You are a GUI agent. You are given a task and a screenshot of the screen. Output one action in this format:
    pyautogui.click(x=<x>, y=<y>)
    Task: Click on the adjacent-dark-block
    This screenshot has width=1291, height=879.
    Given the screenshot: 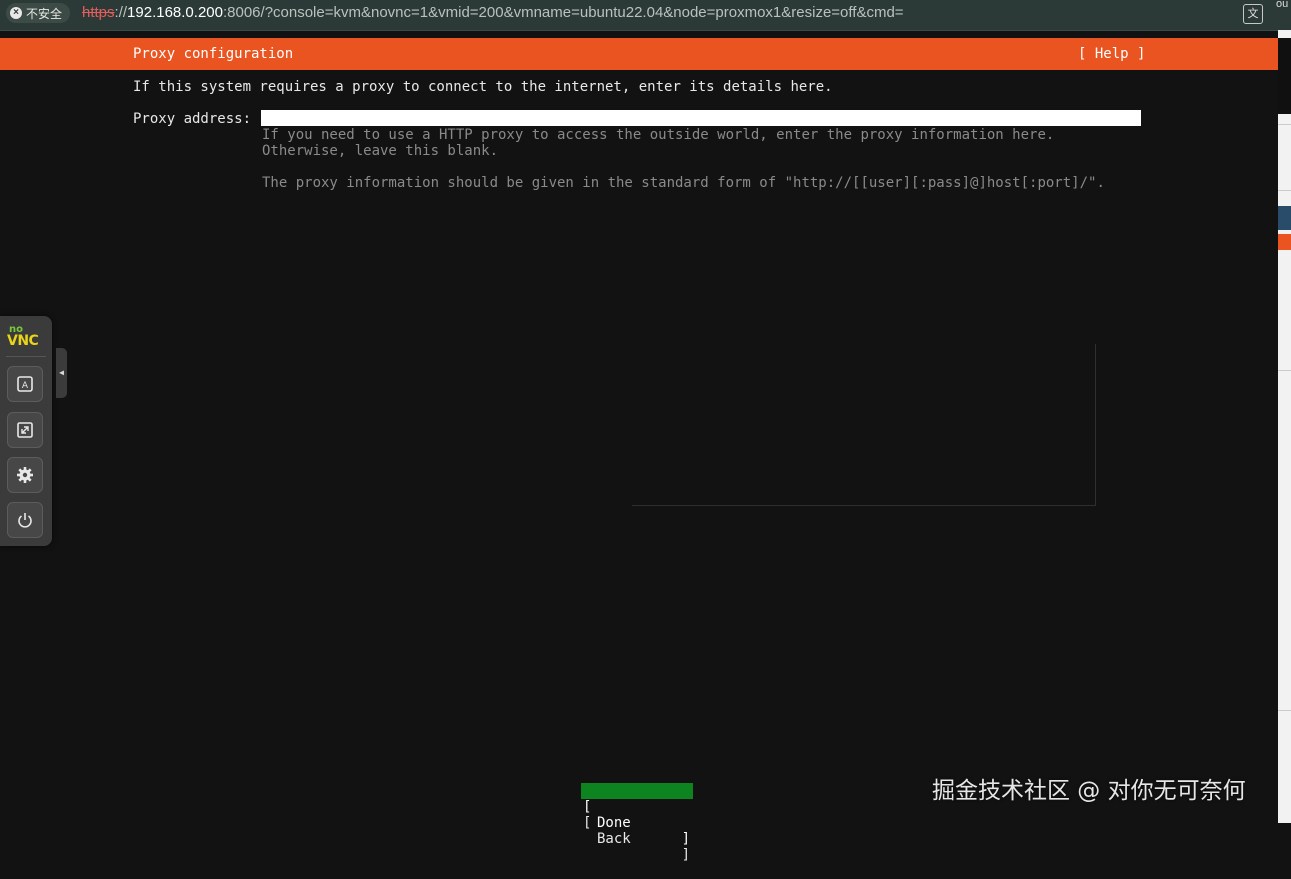 What is the action you would take?
    pyautogui.click(x=1284, y=76)
    